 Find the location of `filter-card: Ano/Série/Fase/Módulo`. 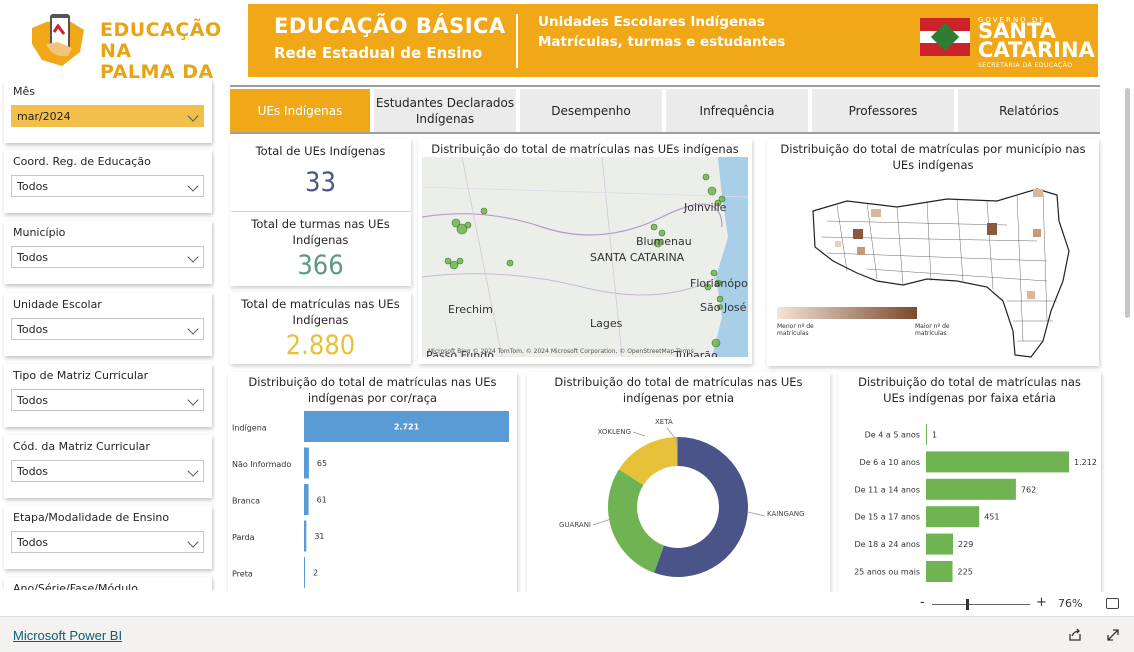

filter-card: Ano/Série/Fase/Módulo is located at coordinates (108, 583).